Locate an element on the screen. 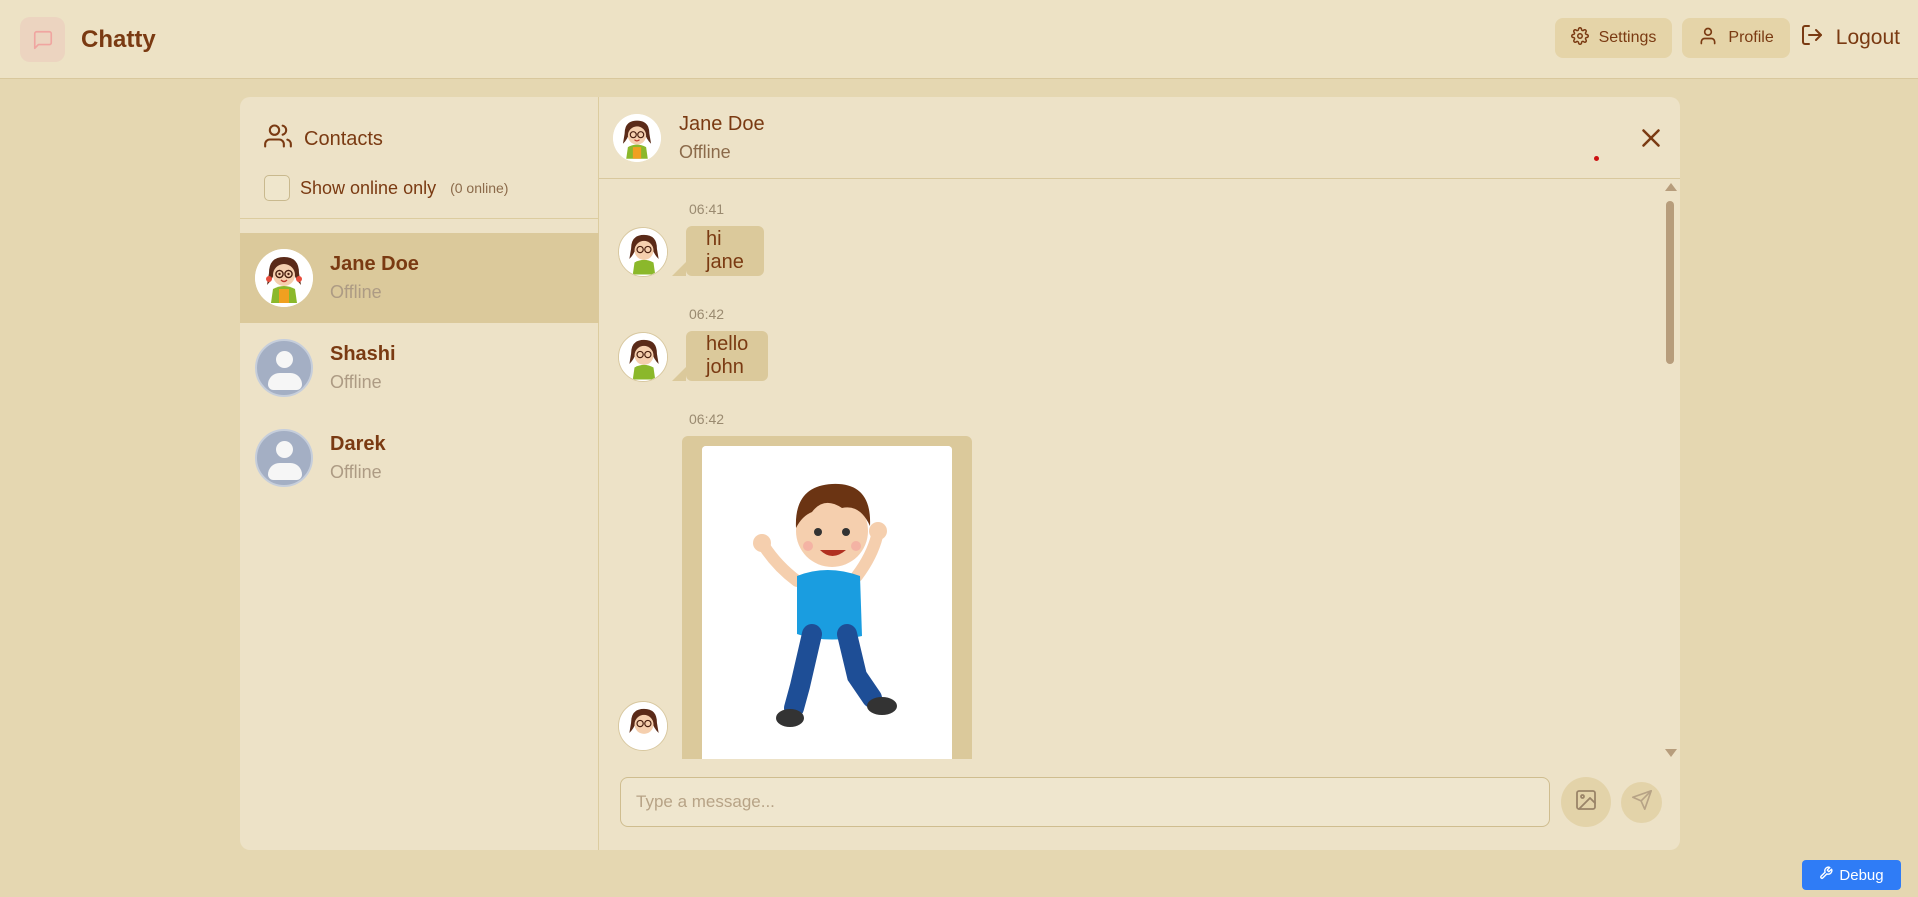  image-message-bubble is located at coordinates (827, 597).